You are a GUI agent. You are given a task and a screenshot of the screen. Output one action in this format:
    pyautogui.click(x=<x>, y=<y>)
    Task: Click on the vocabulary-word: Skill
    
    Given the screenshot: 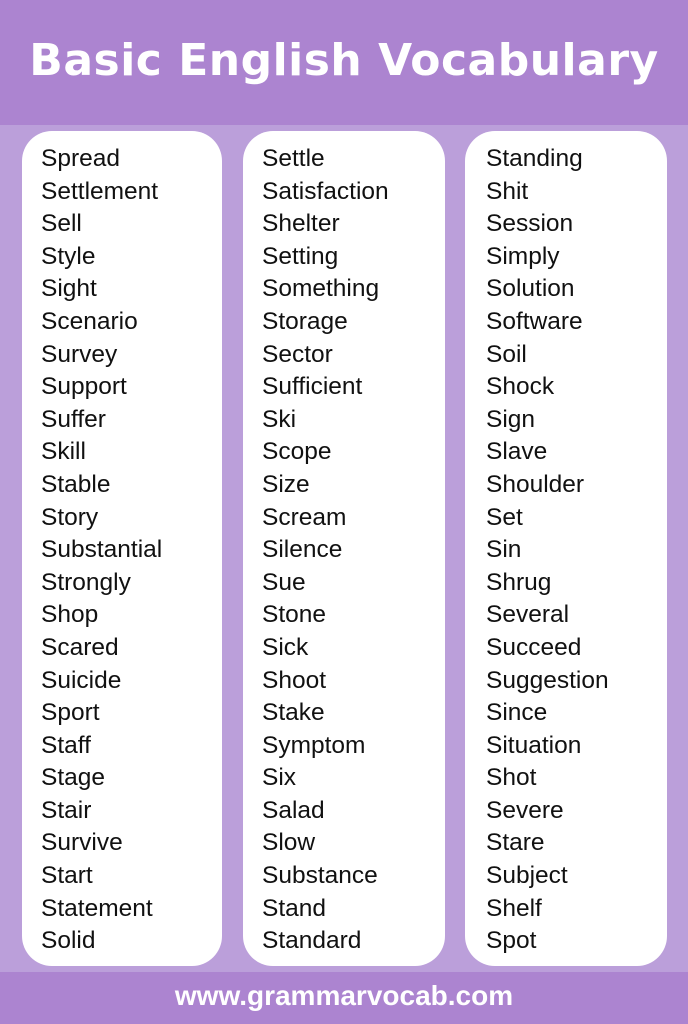 What is the action you would take?
    pyautogui.click(x=63, y=452)
    